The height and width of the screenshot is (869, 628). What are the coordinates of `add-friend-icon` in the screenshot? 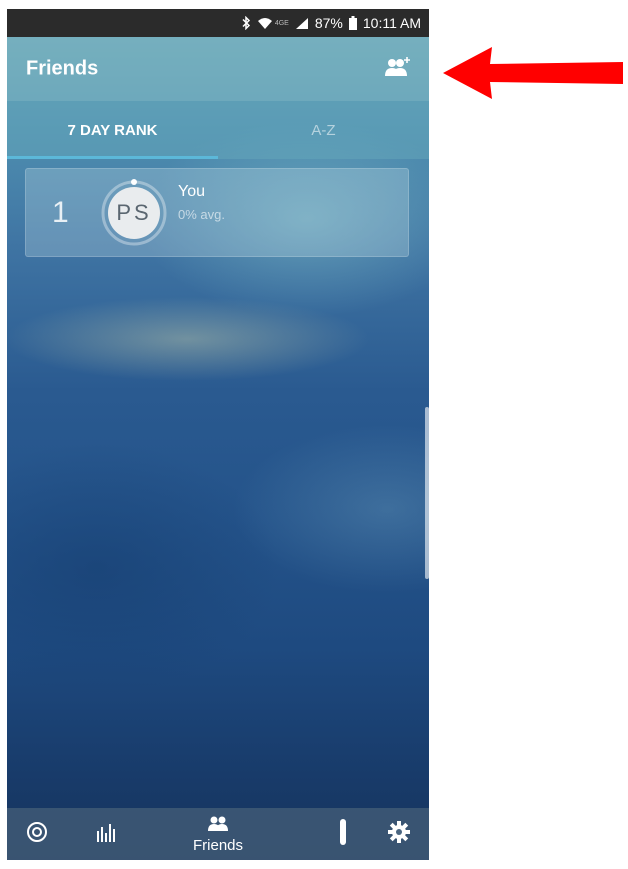 It's located at (398, 69).